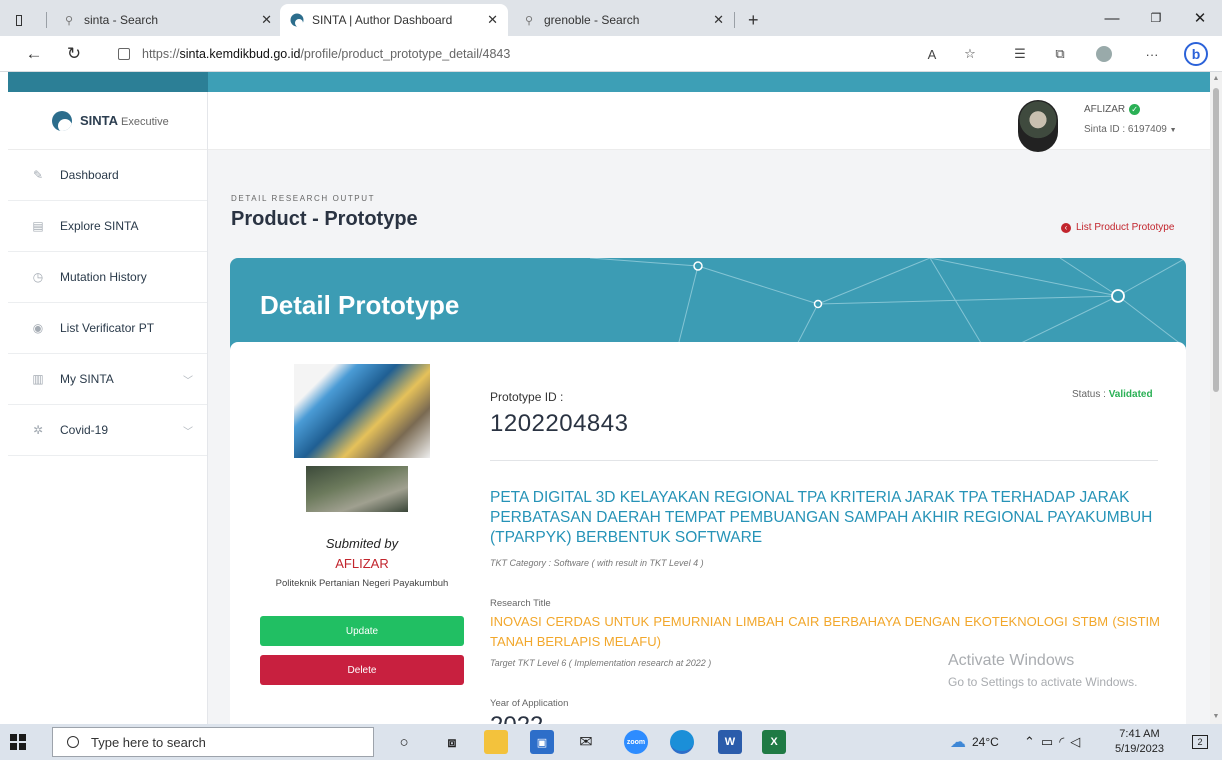 The image size is (1222, 760). I want to click on year-label: Year of Application, so click(529, 703).